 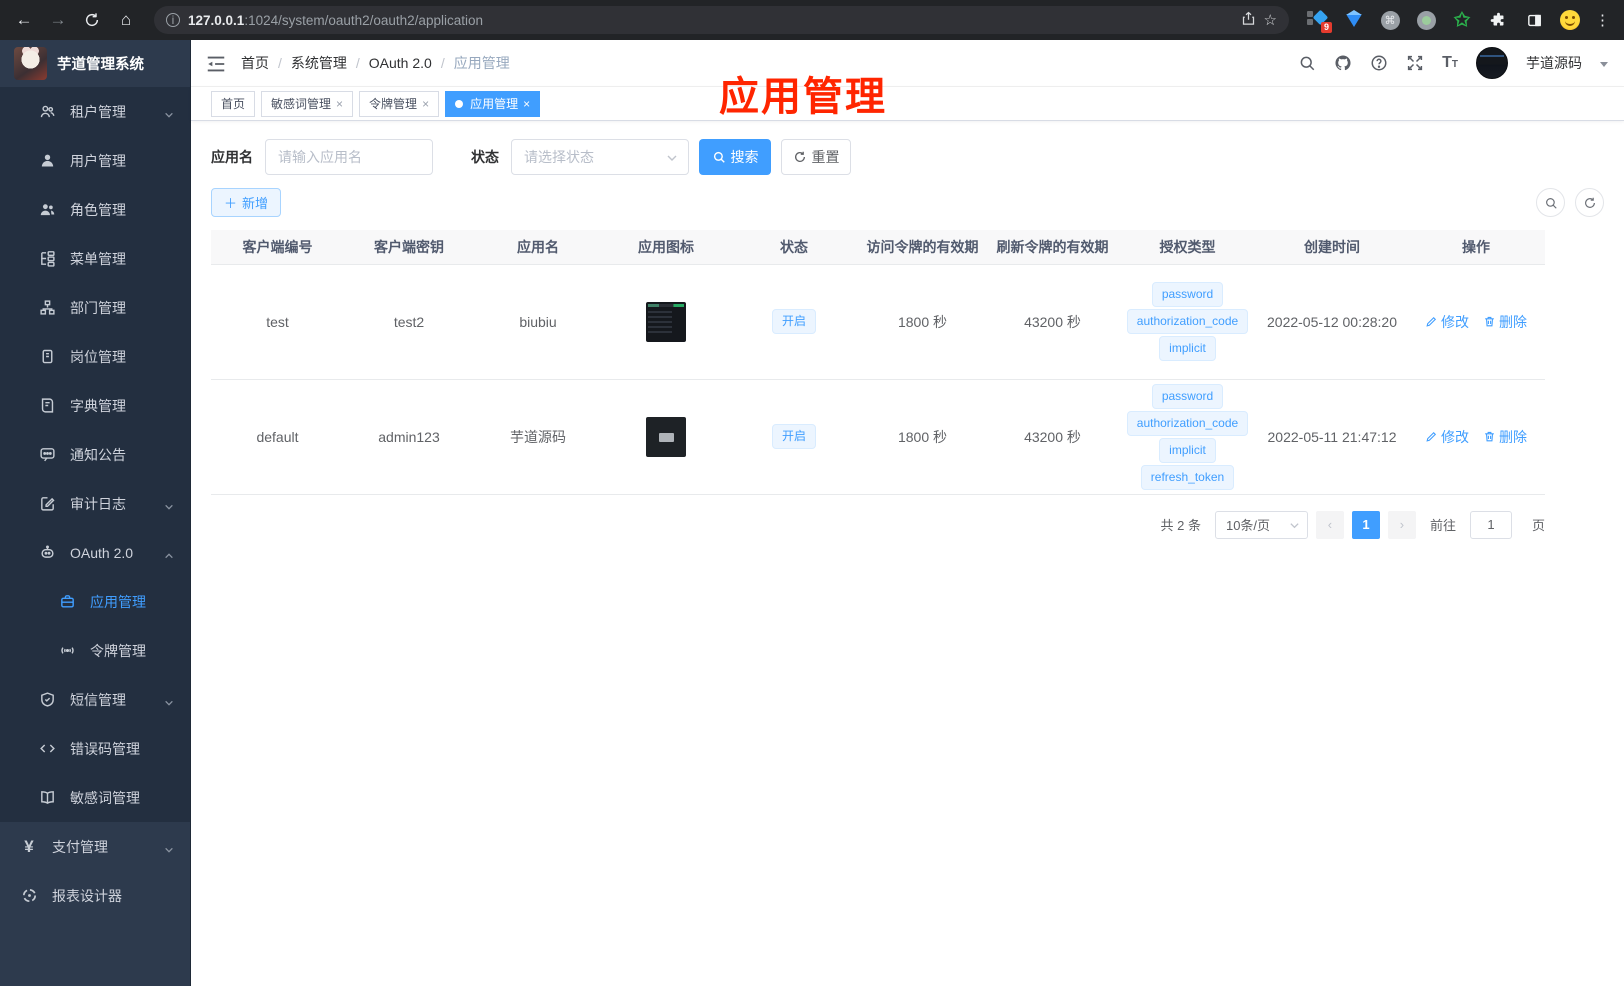 I want to click on extension-gem-icon, so click(x=1354, y=20).